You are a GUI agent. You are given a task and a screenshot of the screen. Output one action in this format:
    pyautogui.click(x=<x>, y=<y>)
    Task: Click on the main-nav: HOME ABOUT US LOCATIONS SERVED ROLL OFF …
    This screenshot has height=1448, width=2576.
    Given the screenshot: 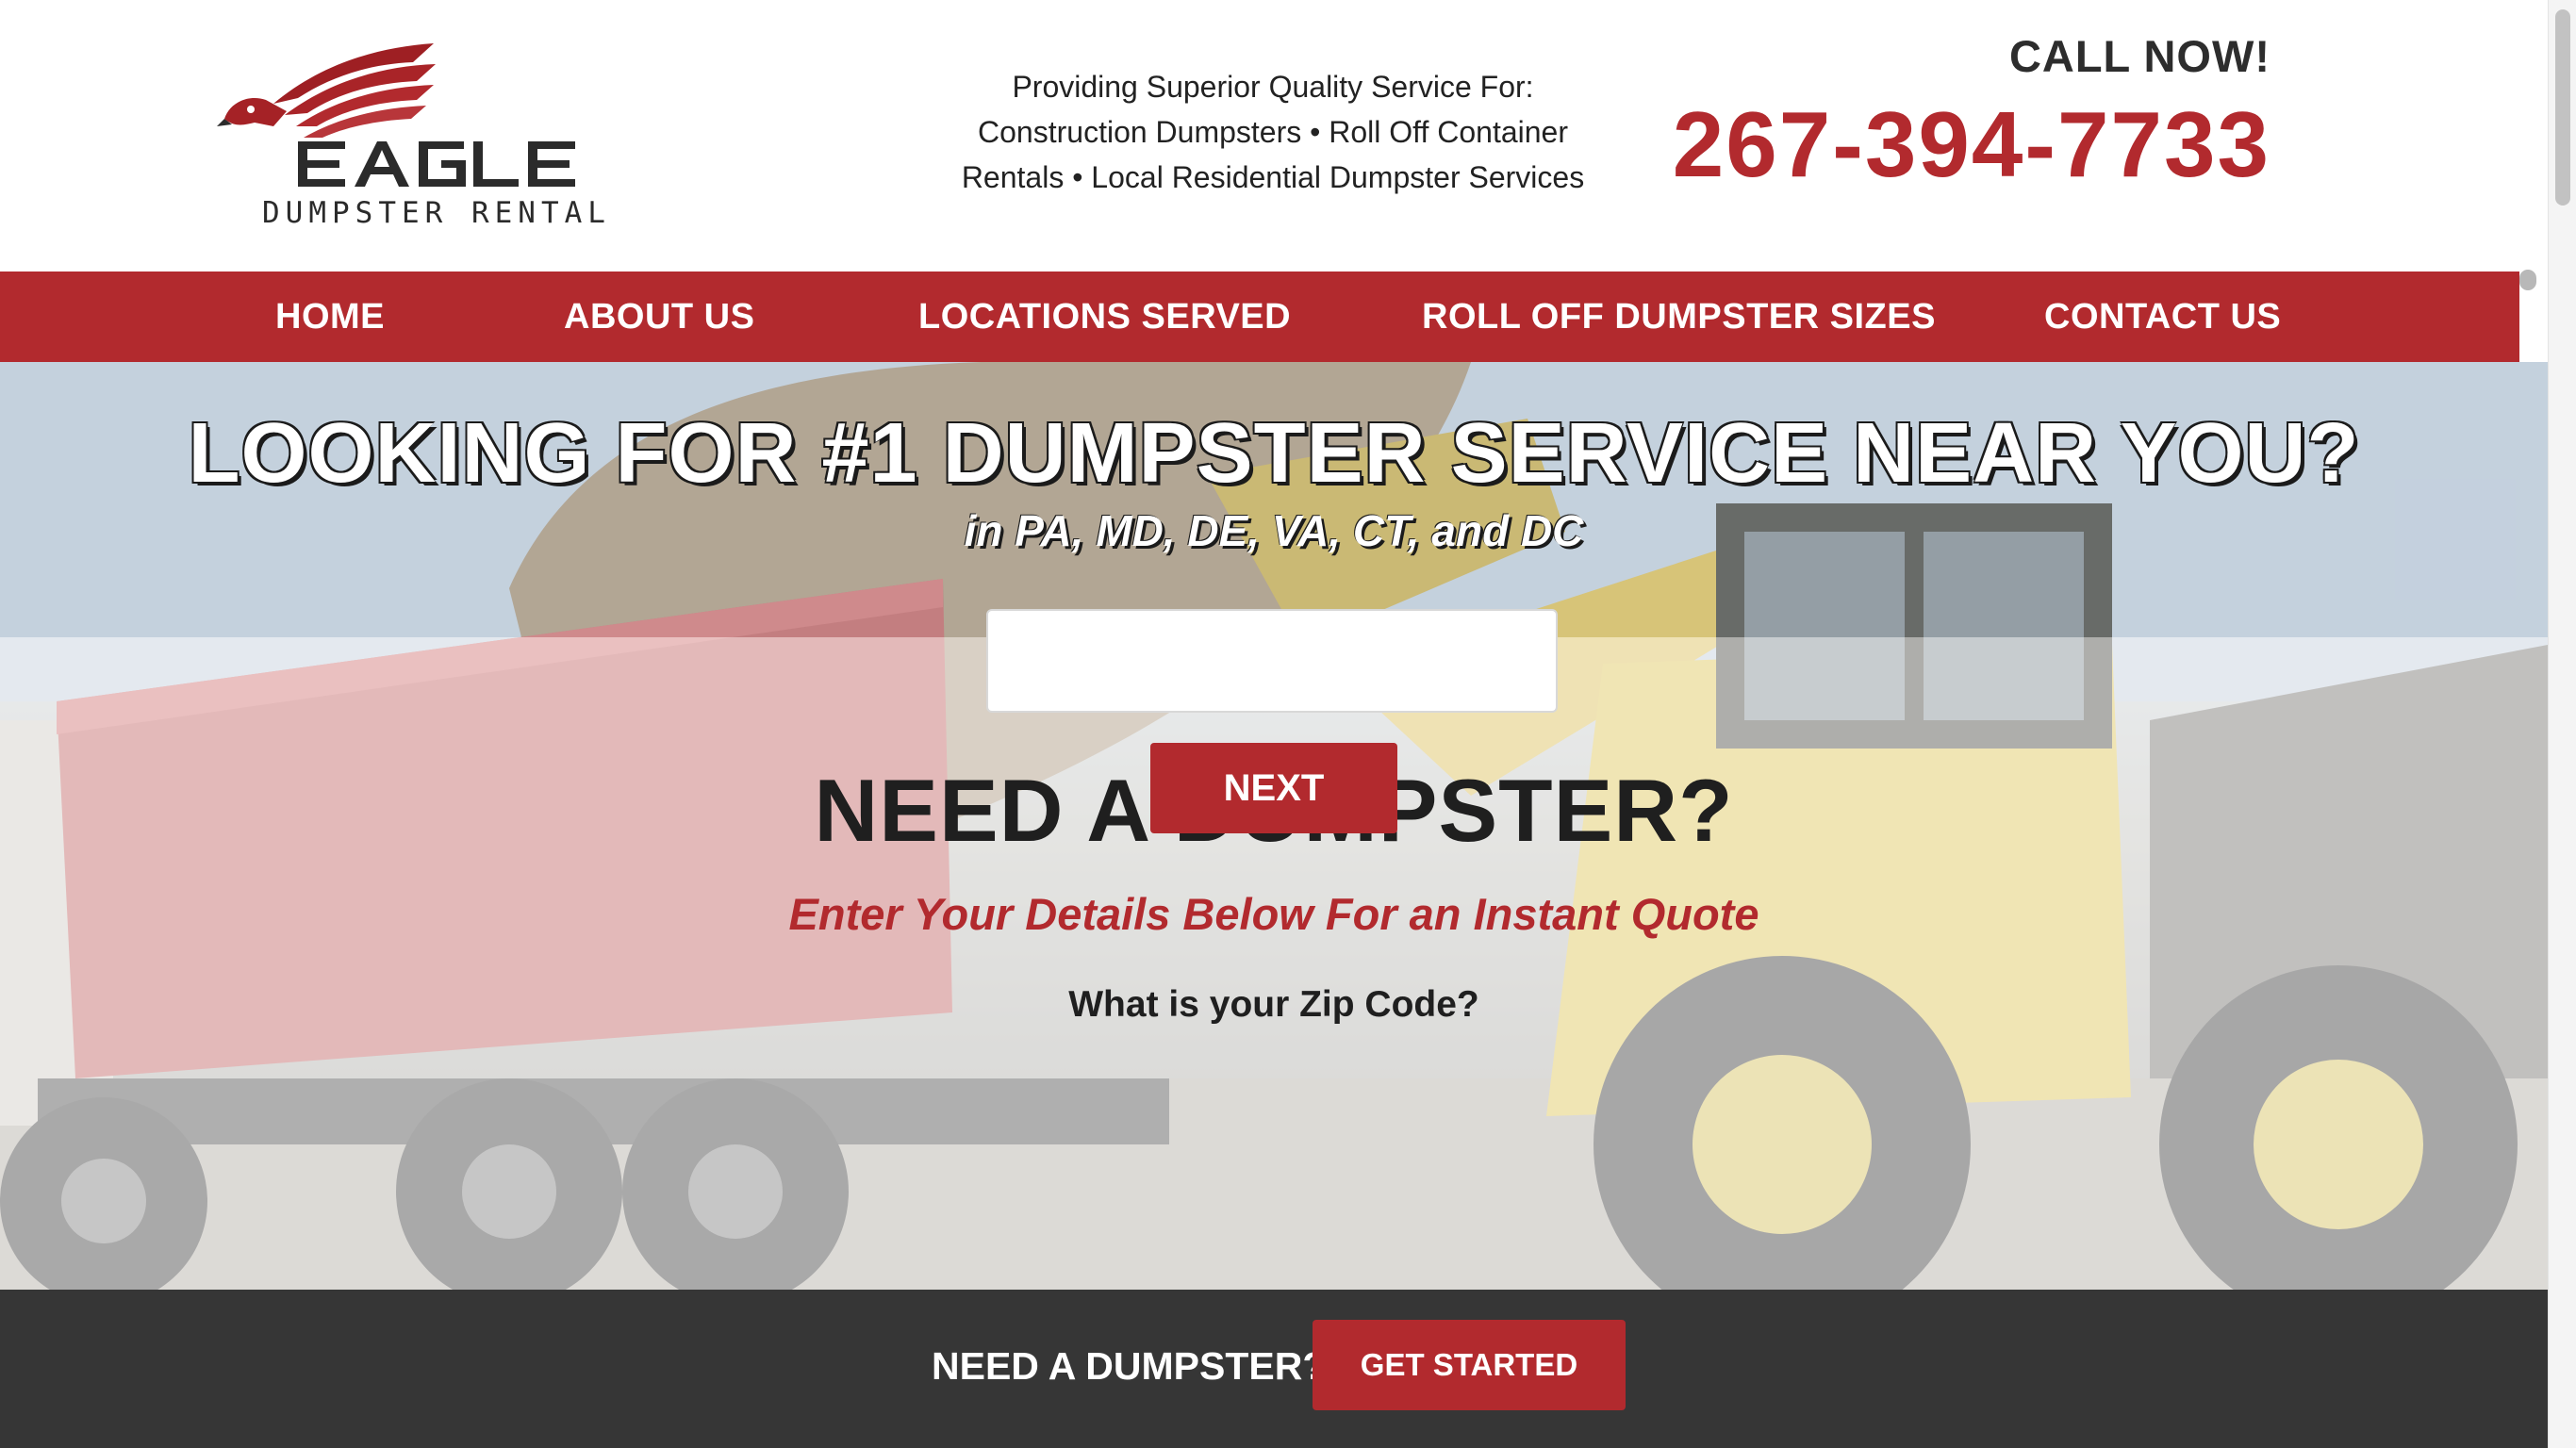 What is the action you would take?
    pyautogui.click(x=1259, y=317)
    